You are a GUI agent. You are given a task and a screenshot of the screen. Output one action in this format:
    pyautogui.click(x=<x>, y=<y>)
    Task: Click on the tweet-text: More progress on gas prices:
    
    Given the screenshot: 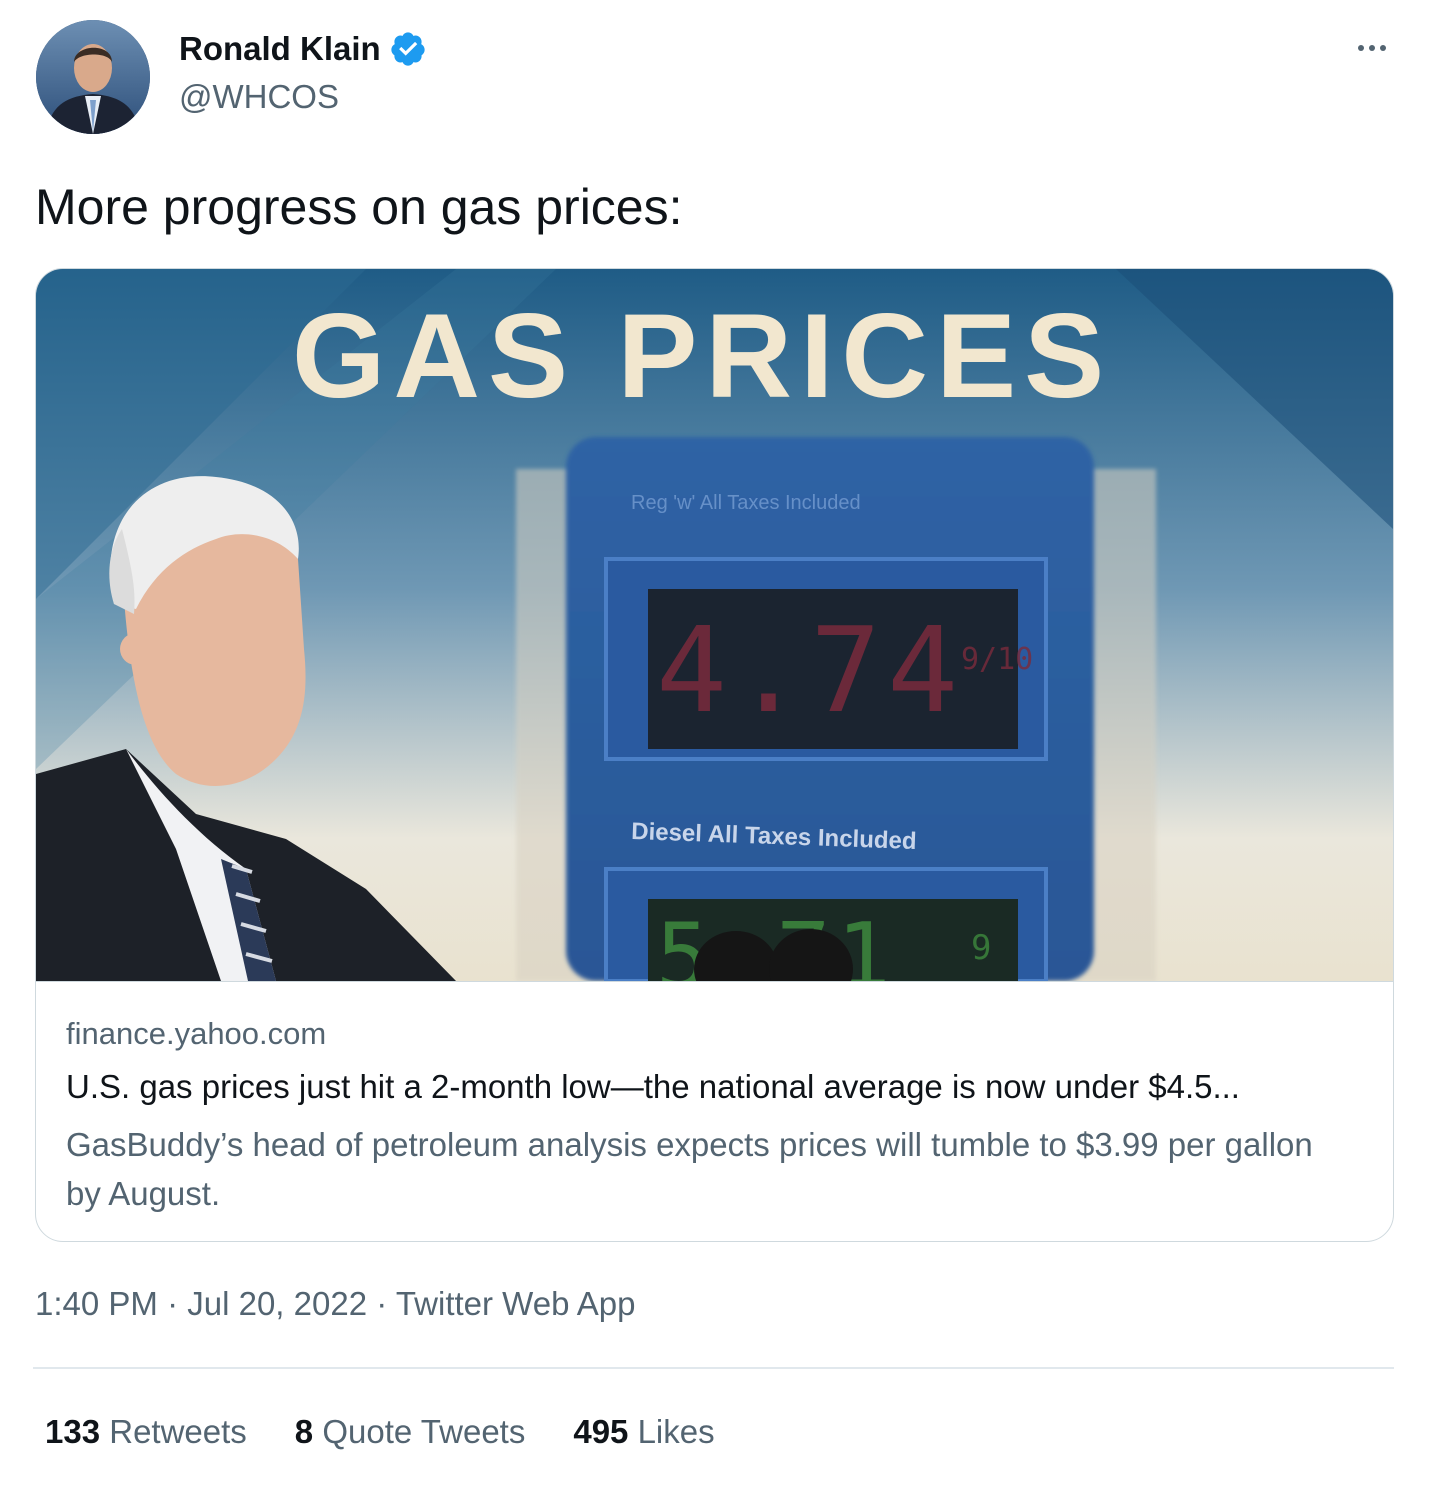 What is the action you would take?
    pyautogui.click(x=359, y=207)
    